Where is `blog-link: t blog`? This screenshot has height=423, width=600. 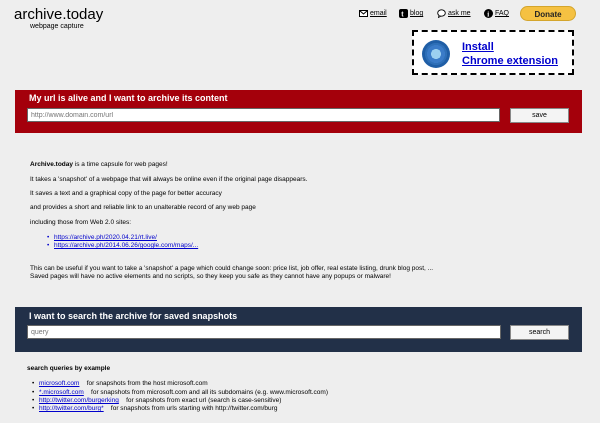
blog-link: t blog is located at coordinates (411, 14).